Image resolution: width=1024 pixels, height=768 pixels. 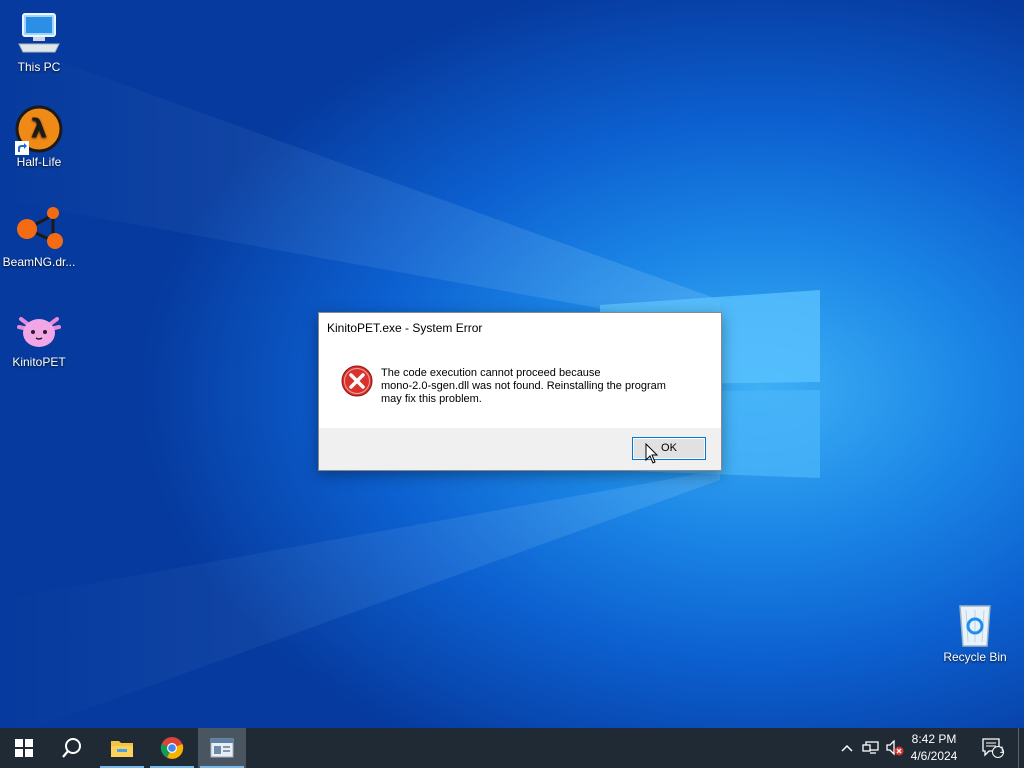 I want to click on chevron-up-icon, so click(x=847, y=748).